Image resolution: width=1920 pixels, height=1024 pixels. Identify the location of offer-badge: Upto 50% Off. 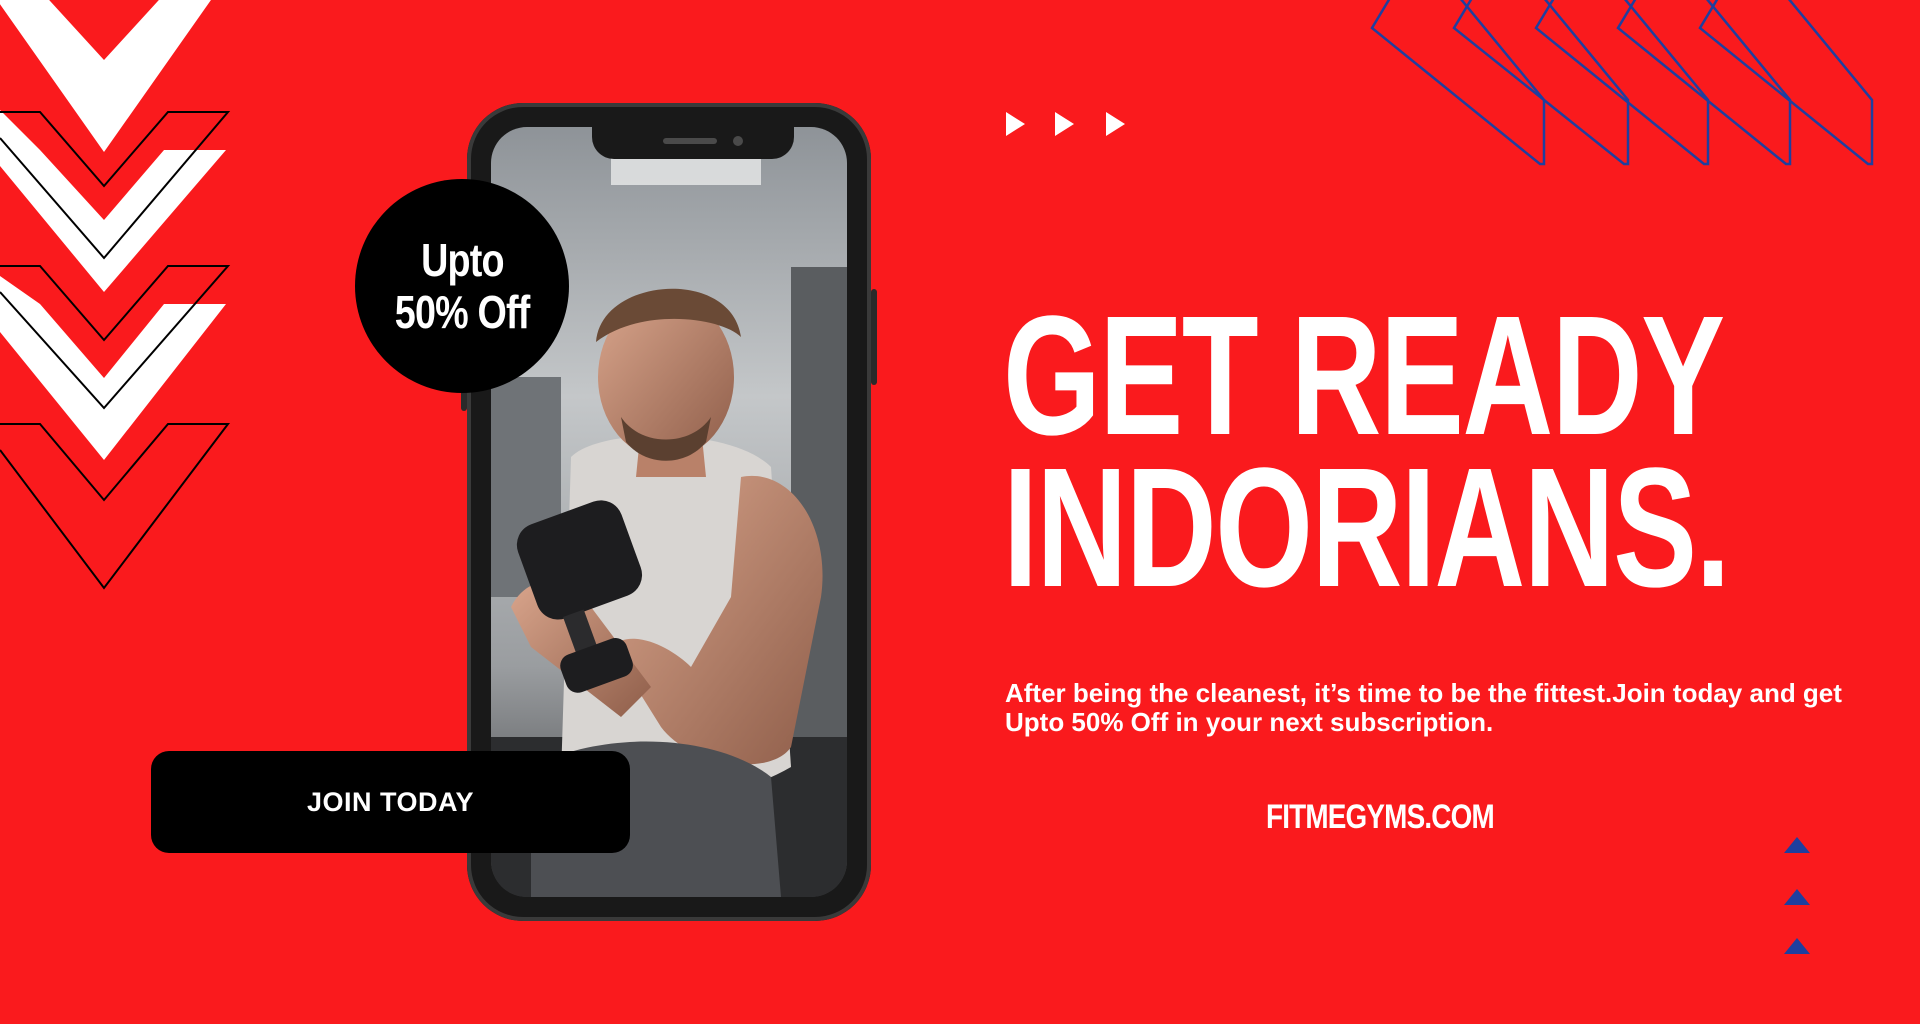
(462, 286).